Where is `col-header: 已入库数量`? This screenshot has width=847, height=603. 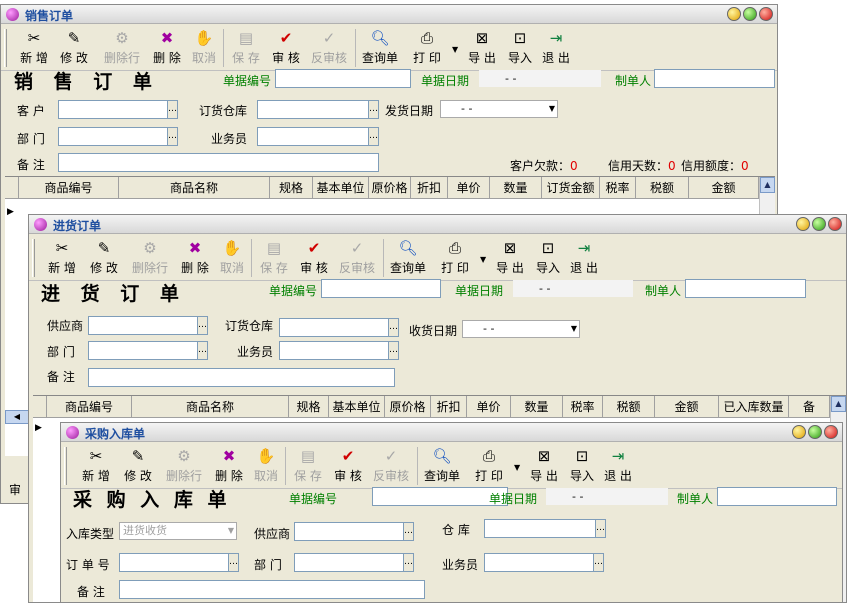 col-header: 已入库数量 is located at coordinates (754, 407).